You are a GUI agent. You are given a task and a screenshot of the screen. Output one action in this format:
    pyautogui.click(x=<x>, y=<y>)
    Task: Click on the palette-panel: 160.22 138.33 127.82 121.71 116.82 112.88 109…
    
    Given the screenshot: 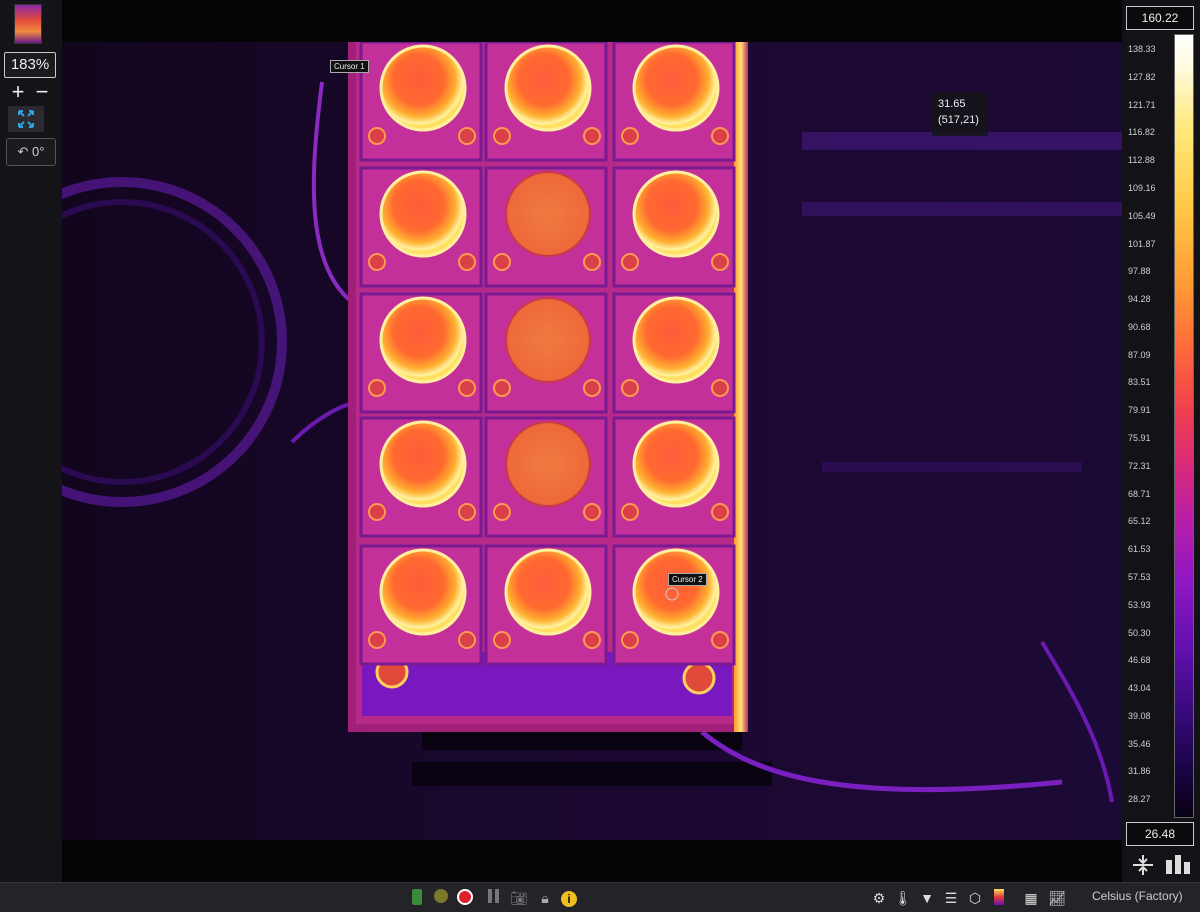 What is the action you would take?
    pyautogui.click(x=1161, y=441)
    